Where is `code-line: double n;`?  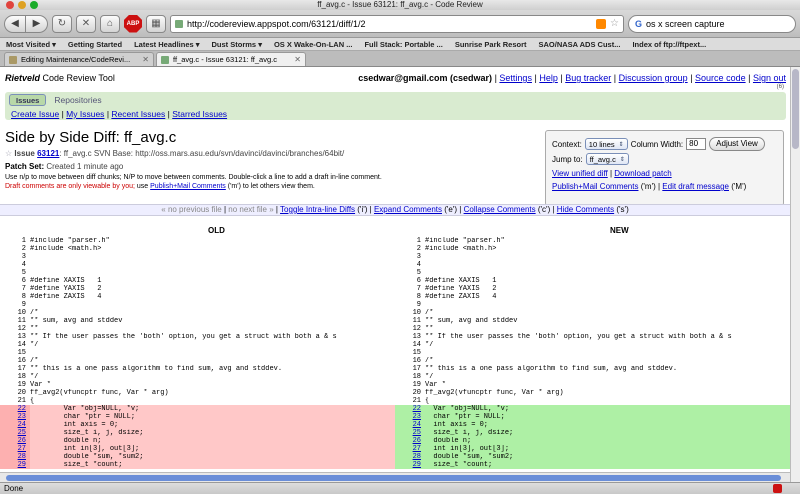
code-line: double n; is located at coordinates (607, 441).